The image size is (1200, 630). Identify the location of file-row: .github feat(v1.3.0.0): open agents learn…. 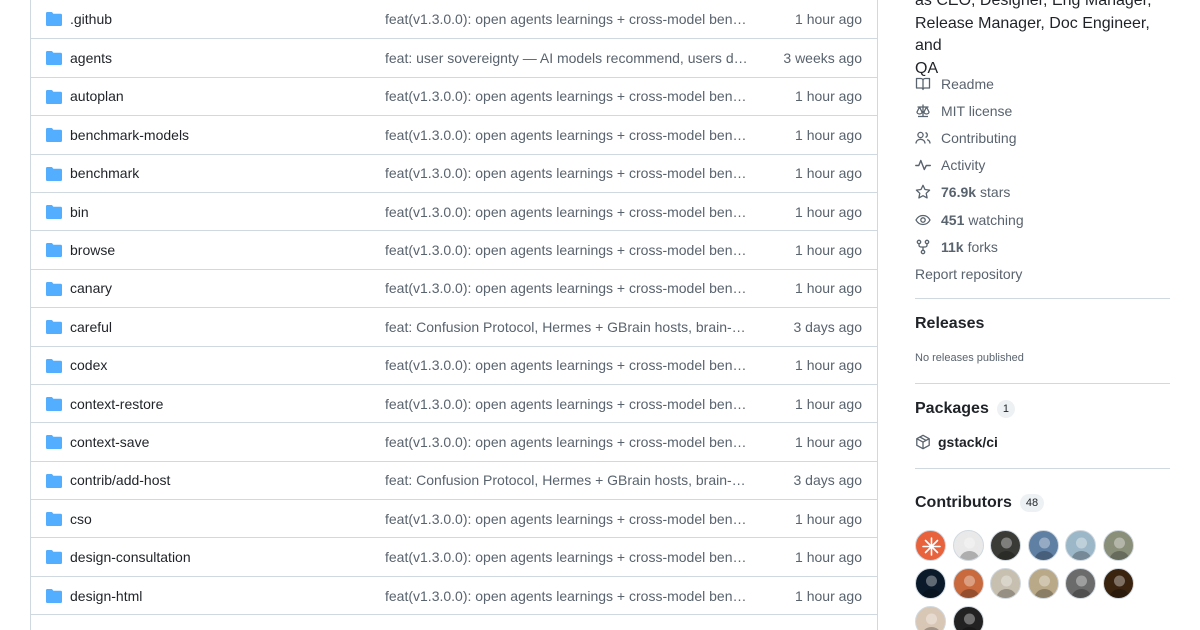
(454, 19).